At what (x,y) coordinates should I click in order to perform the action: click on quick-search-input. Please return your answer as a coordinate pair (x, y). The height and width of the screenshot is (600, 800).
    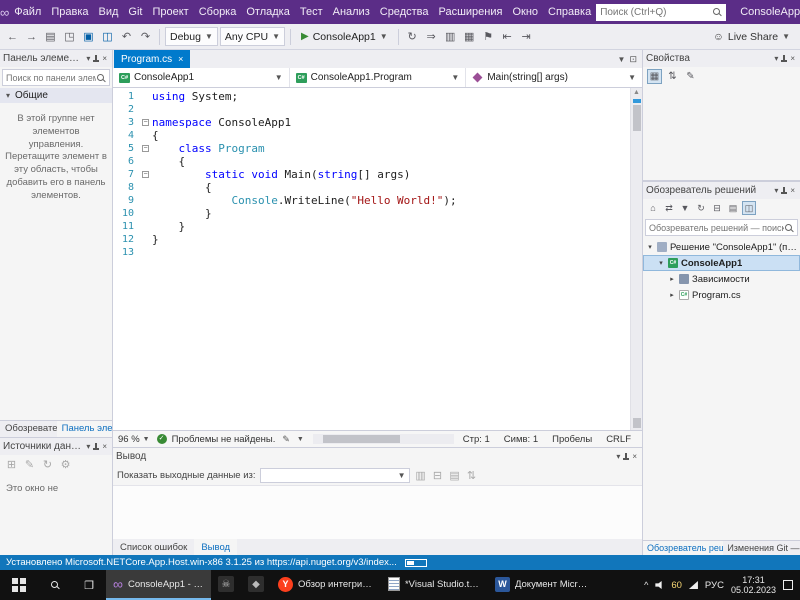
    Looking at the image, I should click on (655, 12).